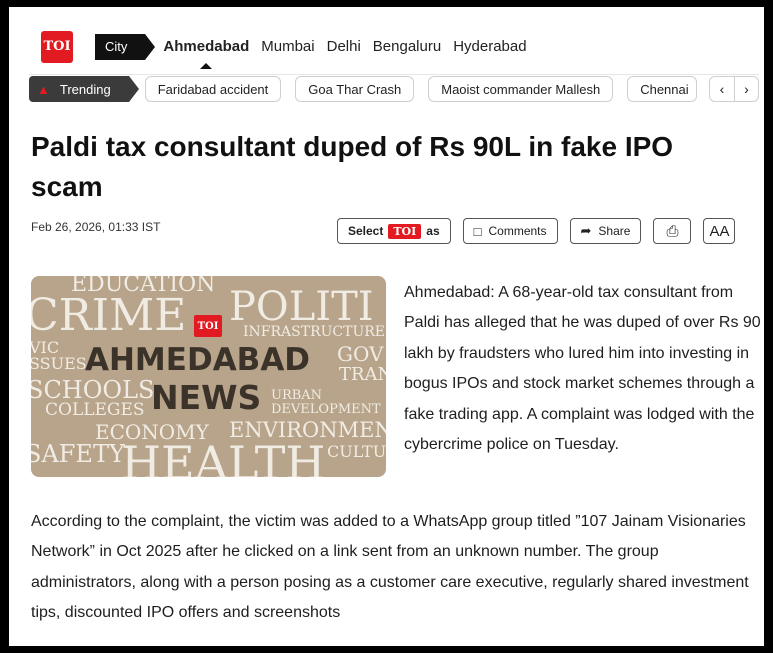  Describe the element at coordinates (433, 231) in the screenshot. I see `select-suffix: as` at that location.